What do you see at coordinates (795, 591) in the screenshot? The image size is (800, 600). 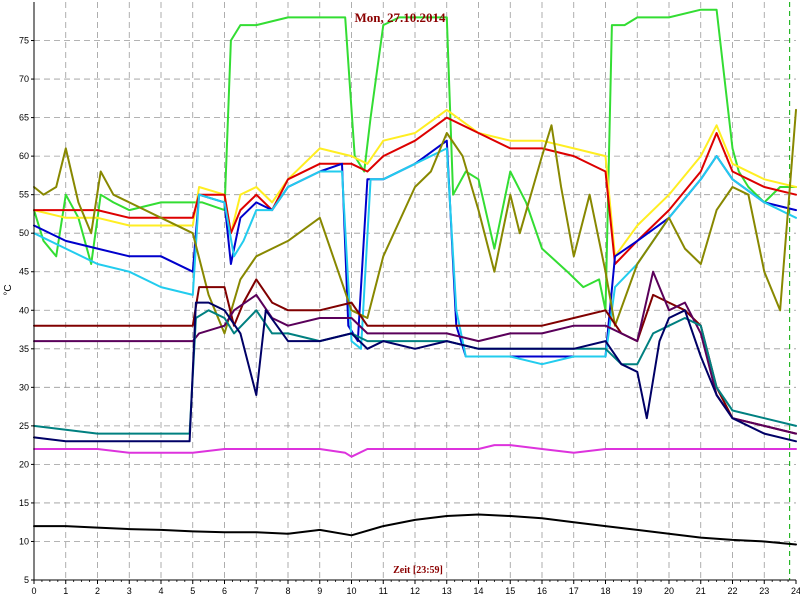 I see `x-tick-label-24: 24` at bounding box center [795, 591].